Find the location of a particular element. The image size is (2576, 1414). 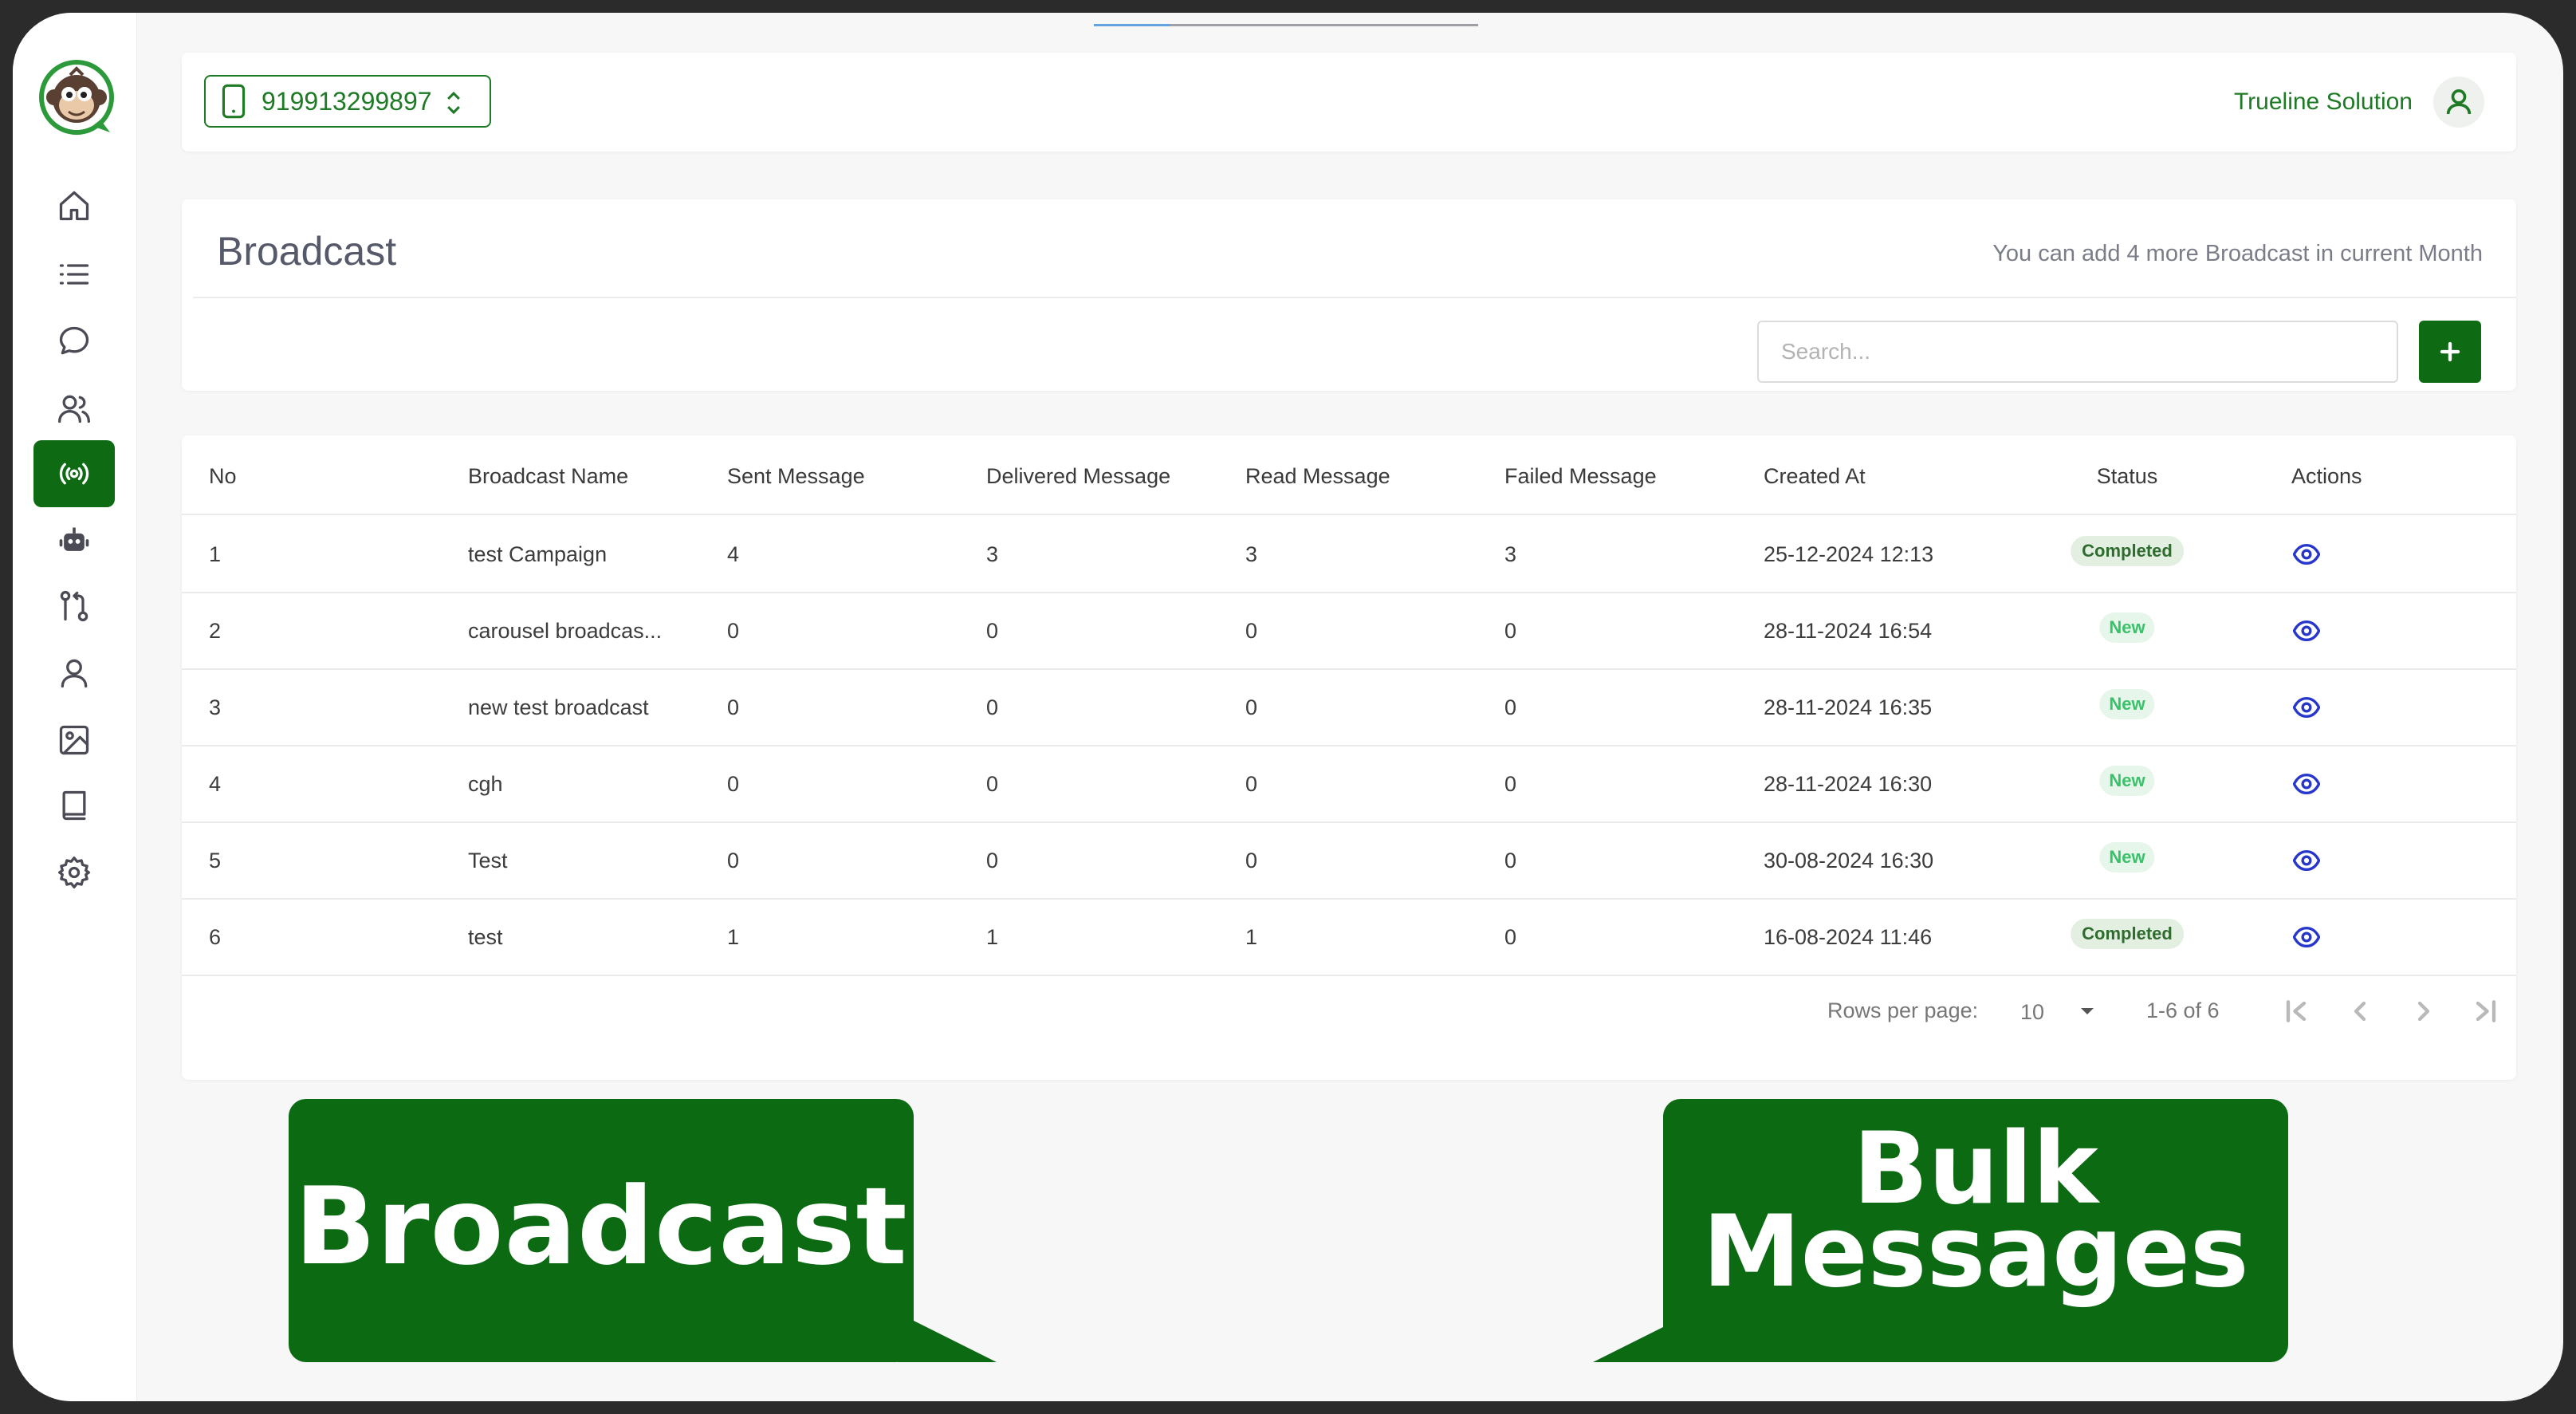

home-icon is located at coordinates (74, 206).